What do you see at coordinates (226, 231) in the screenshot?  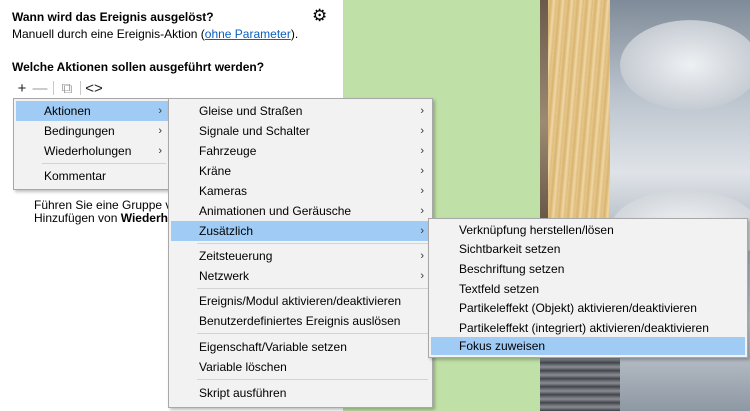 I see `menu-item-label: Zusätzlich` at bounding box center [226, 231].